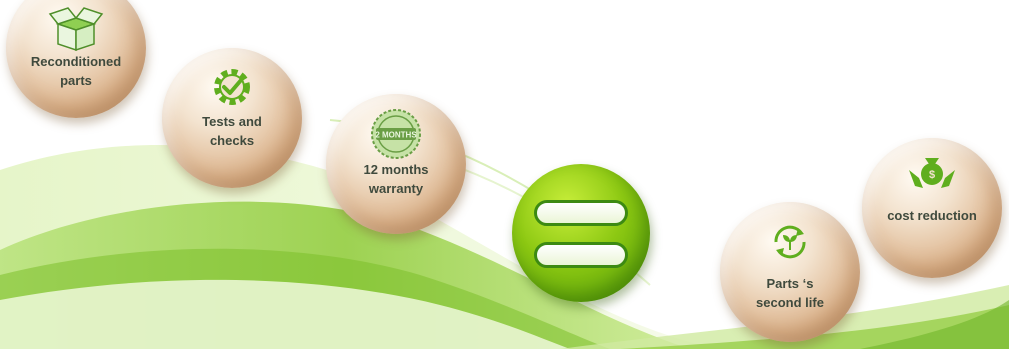  What do you see at coordinates (790, 242) in the screenshot?
I see `recycle-sprout-icon` at bounding box center [790, 242].